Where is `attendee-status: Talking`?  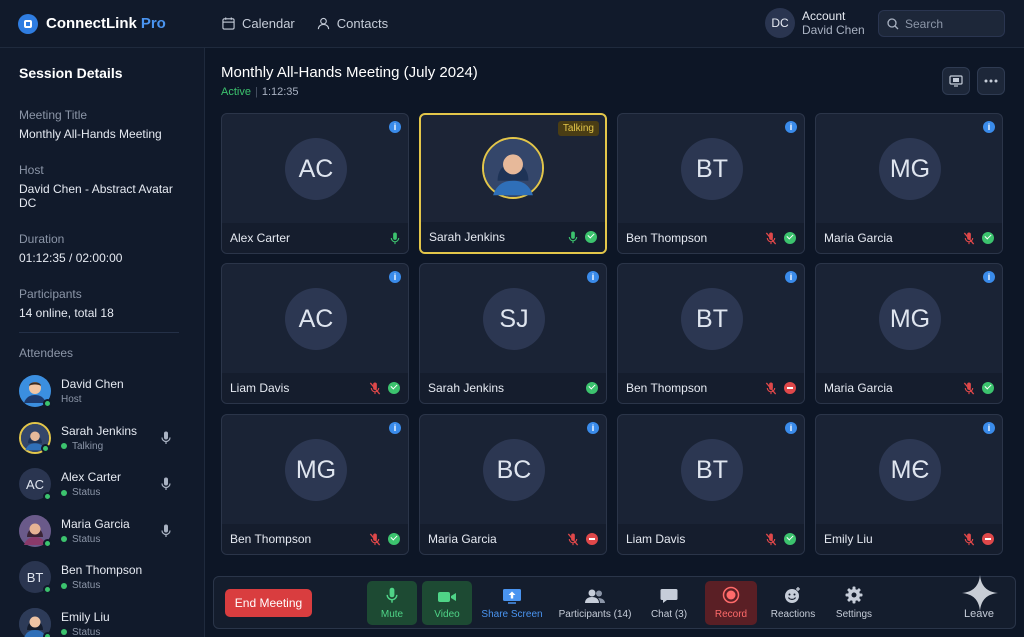
attendee-status: Talking is located at coordinates (88, 446).